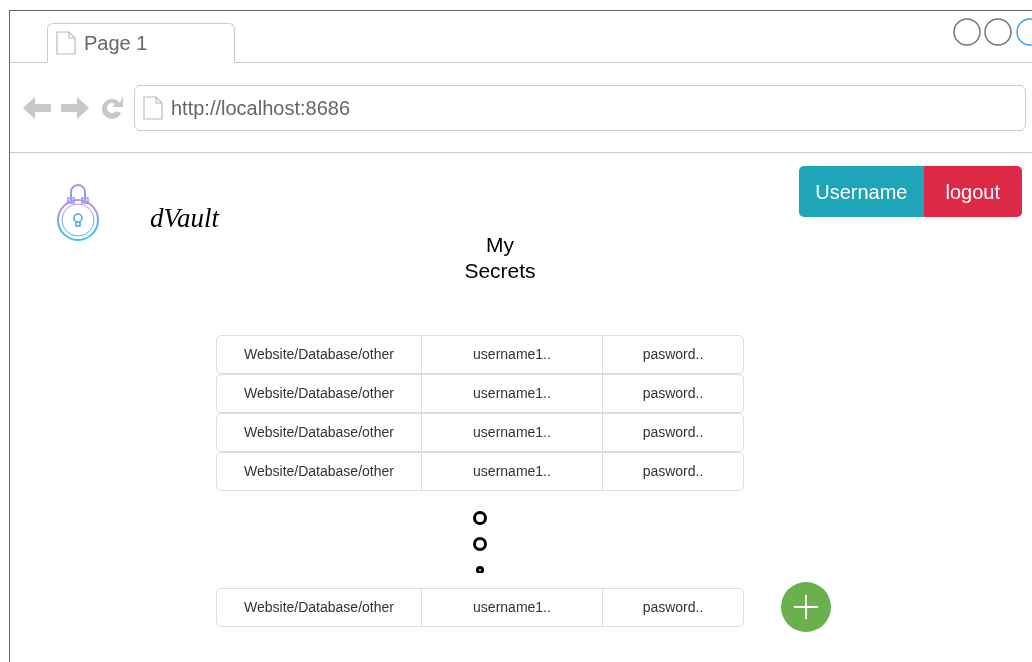 This screenshot has width=1032, height=662. I want to click on more-rows-icon, so click(480, 542).